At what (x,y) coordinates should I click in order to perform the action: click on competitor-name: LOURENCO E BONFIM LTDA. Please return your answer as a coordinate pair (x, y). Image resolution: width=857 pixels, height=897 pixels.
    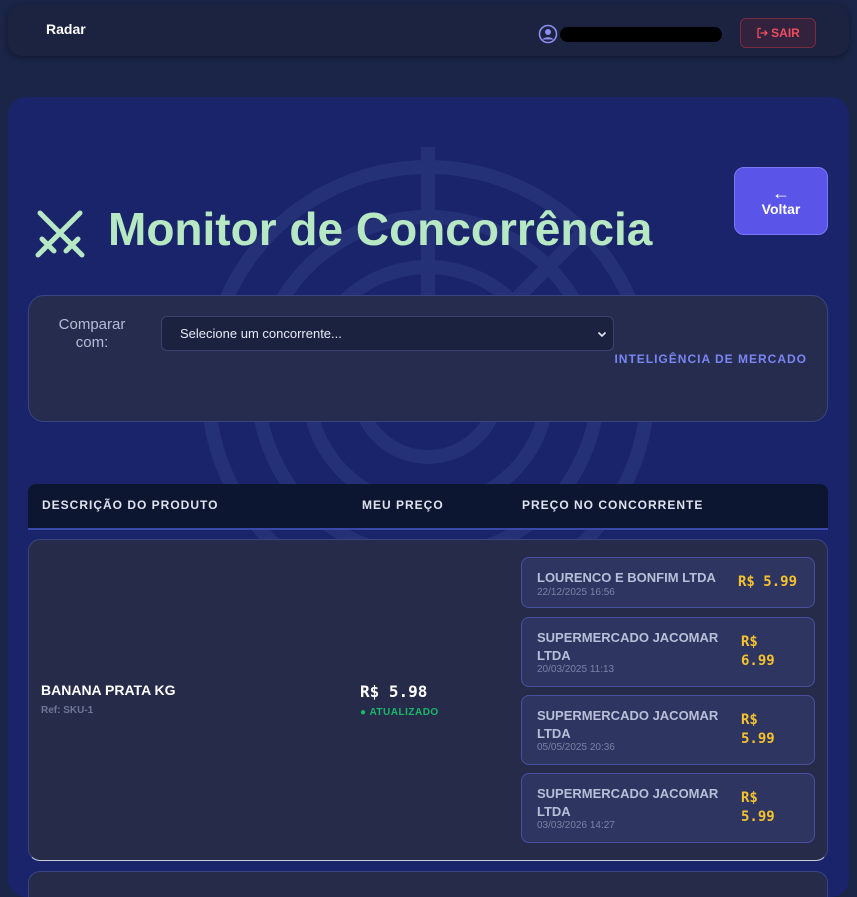
    Looking at the image, I should click on (626, 577).